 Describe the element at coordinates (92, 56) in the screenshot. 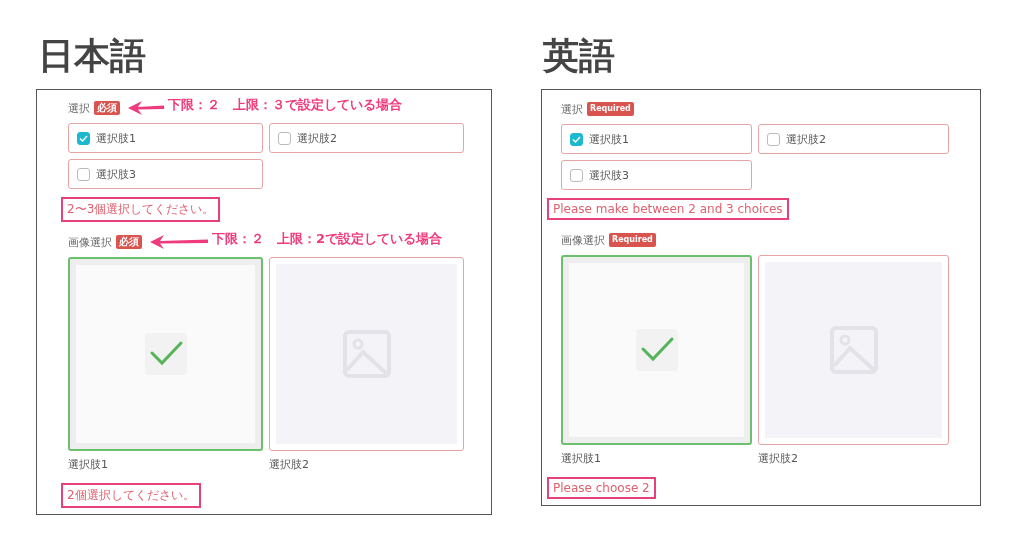

I see `language-heading: 日本語` at that location.